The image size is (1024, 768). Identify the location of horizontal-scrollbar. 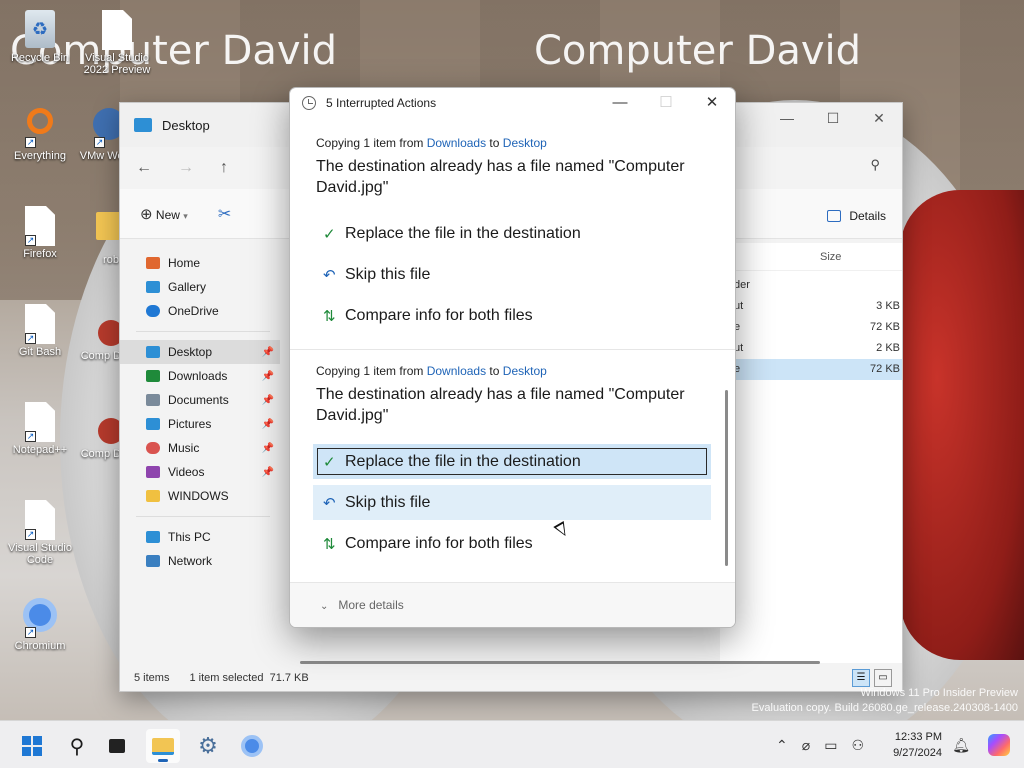
(560, 662).